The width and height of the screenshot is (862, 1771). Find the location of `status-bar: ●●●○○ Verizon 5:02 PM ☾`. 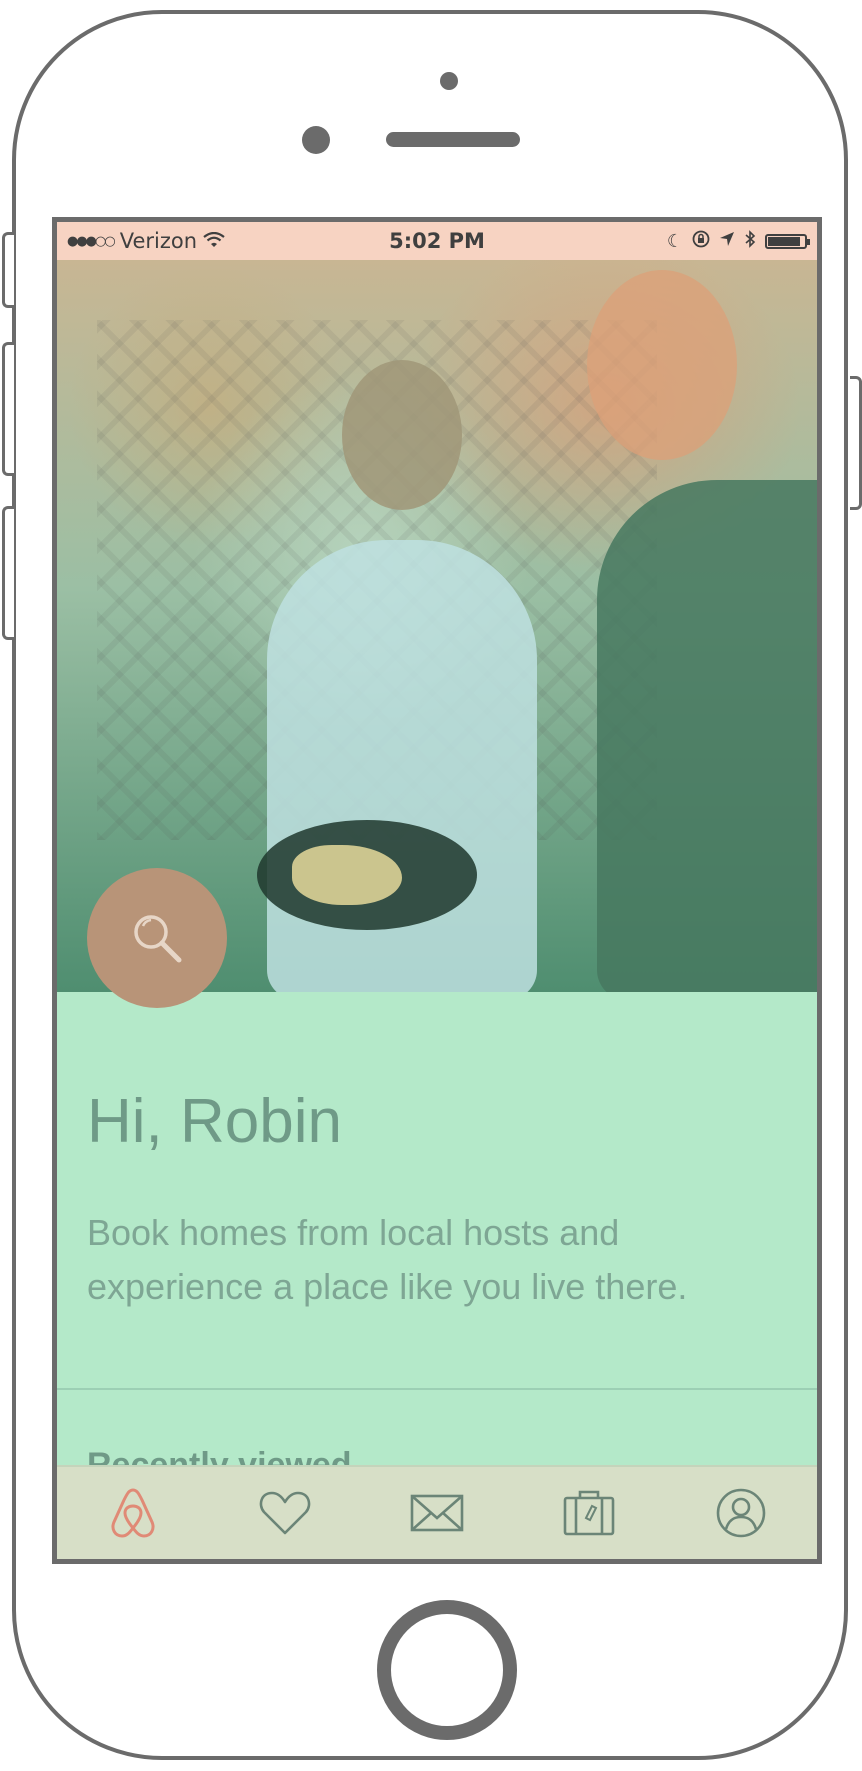

status-bar: ●●●○○ Verizon 5:02 PM ☾ is located at coordinates (437, 241).